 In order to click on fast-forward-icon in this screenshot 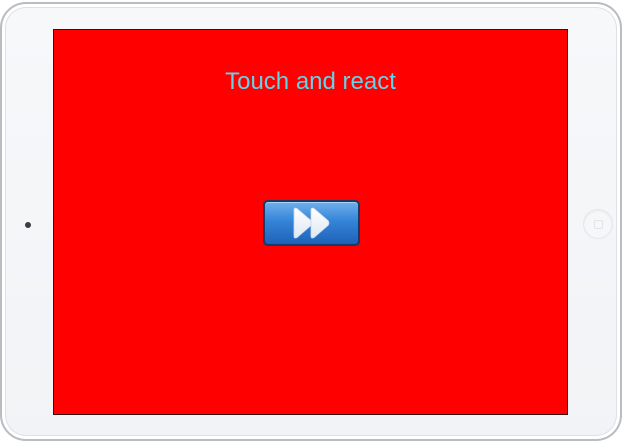, I will do `click(311, 223)`.